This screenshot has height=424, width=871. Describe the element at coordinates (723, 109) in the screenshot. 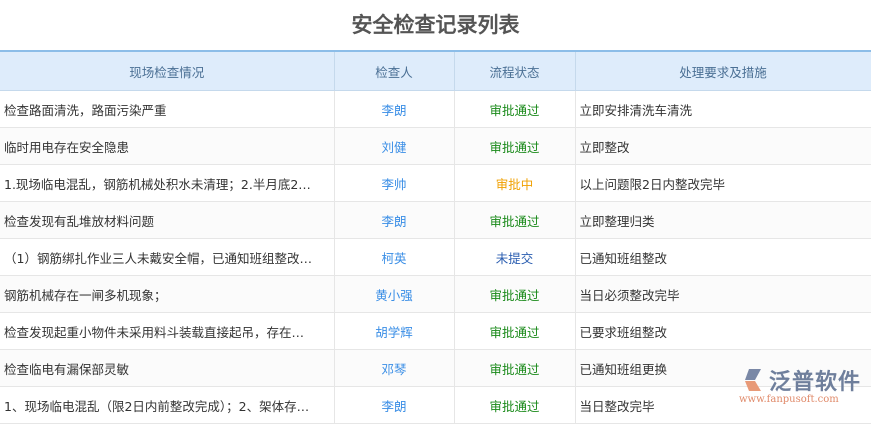

I see `measure-cell: 立即安排清洗车清洗` at that location.